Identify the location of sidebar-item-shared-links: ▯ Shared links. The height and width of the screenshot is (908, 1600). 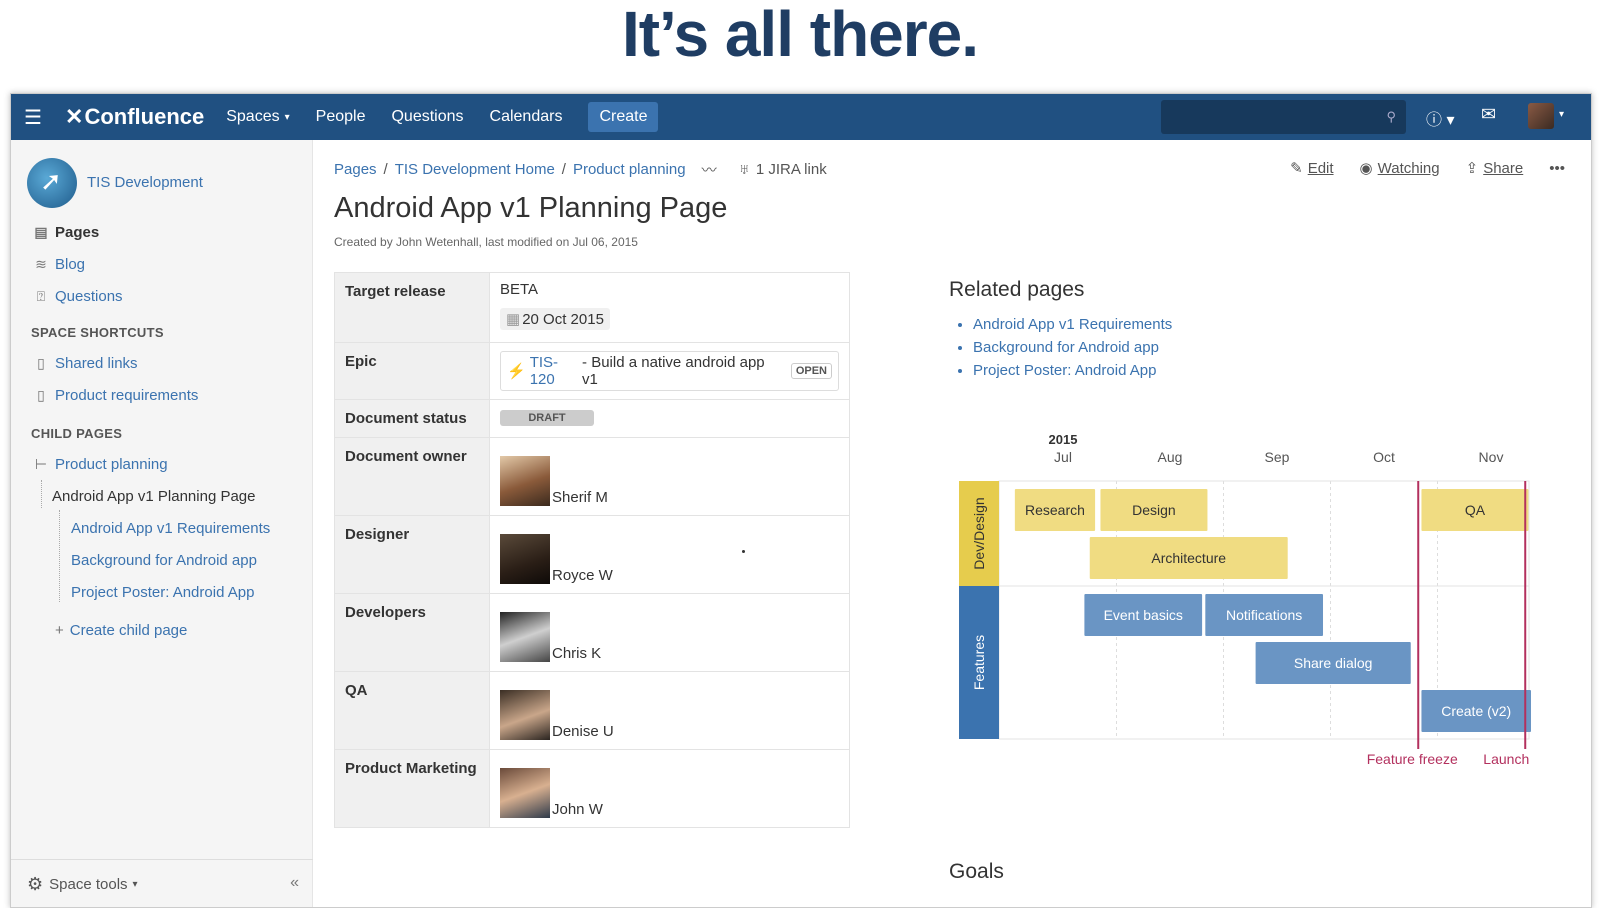
(84, 363).